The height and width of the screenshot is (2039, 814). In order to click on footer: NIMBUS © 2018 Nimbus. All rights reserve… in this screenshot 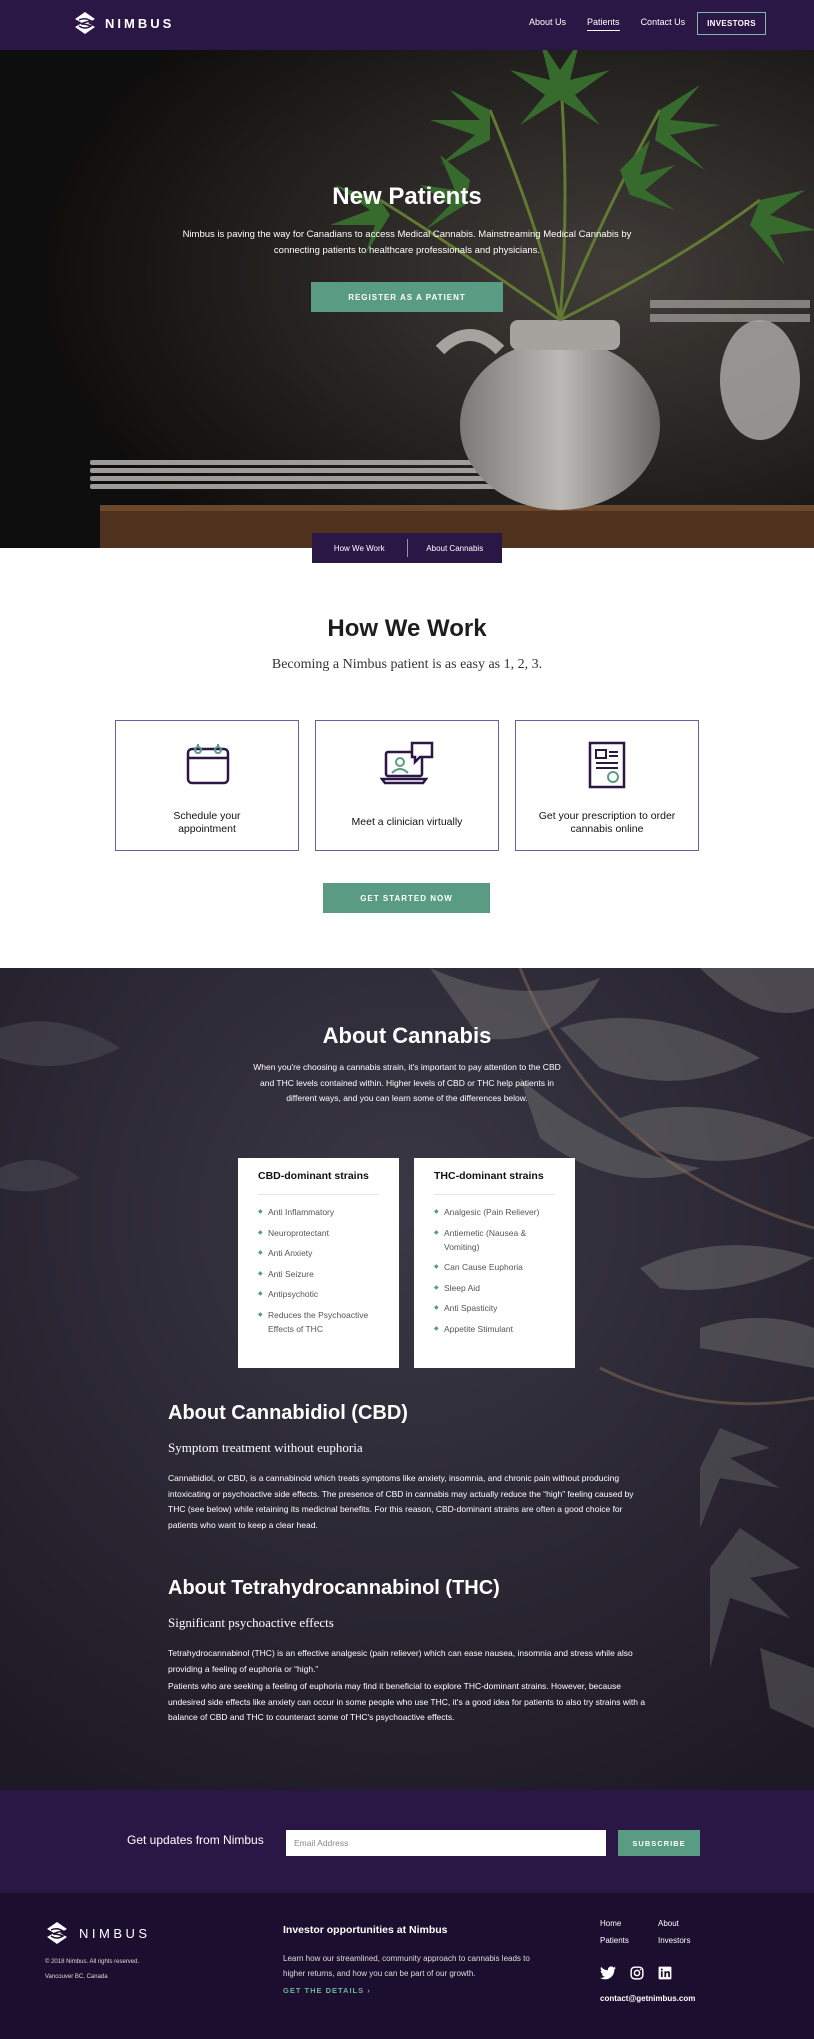, I will do `click(407, 1966)`.